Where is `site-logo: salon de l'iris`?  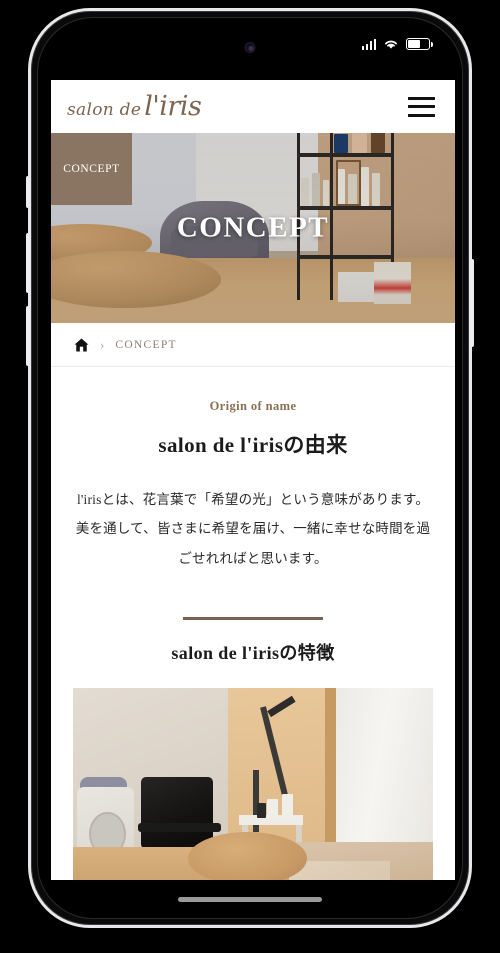 site-logo: salon de l'iris is located at coordinates (134, 106).